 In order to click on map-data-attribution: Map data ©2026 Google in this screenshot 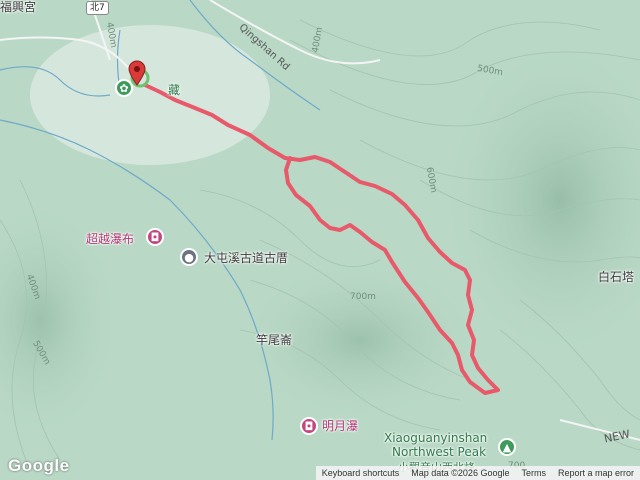, I will do `click(460, 473)`.